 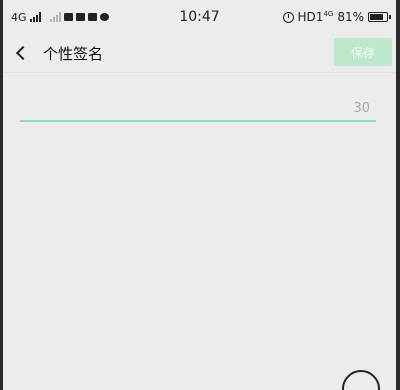 I want to click on floating-circle-icon, so click(x=361, y=380).